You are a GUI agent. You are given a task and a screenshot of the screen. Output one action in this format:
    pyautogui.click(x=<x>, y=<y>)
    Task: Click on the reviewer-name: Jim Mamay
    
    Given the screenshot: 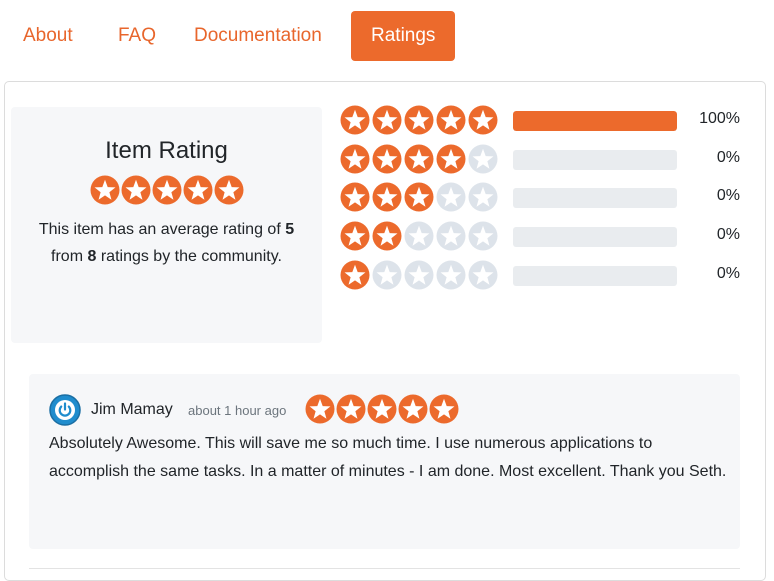 What is the action you would take?
    pyautogui.click(x=132, y=410)
    